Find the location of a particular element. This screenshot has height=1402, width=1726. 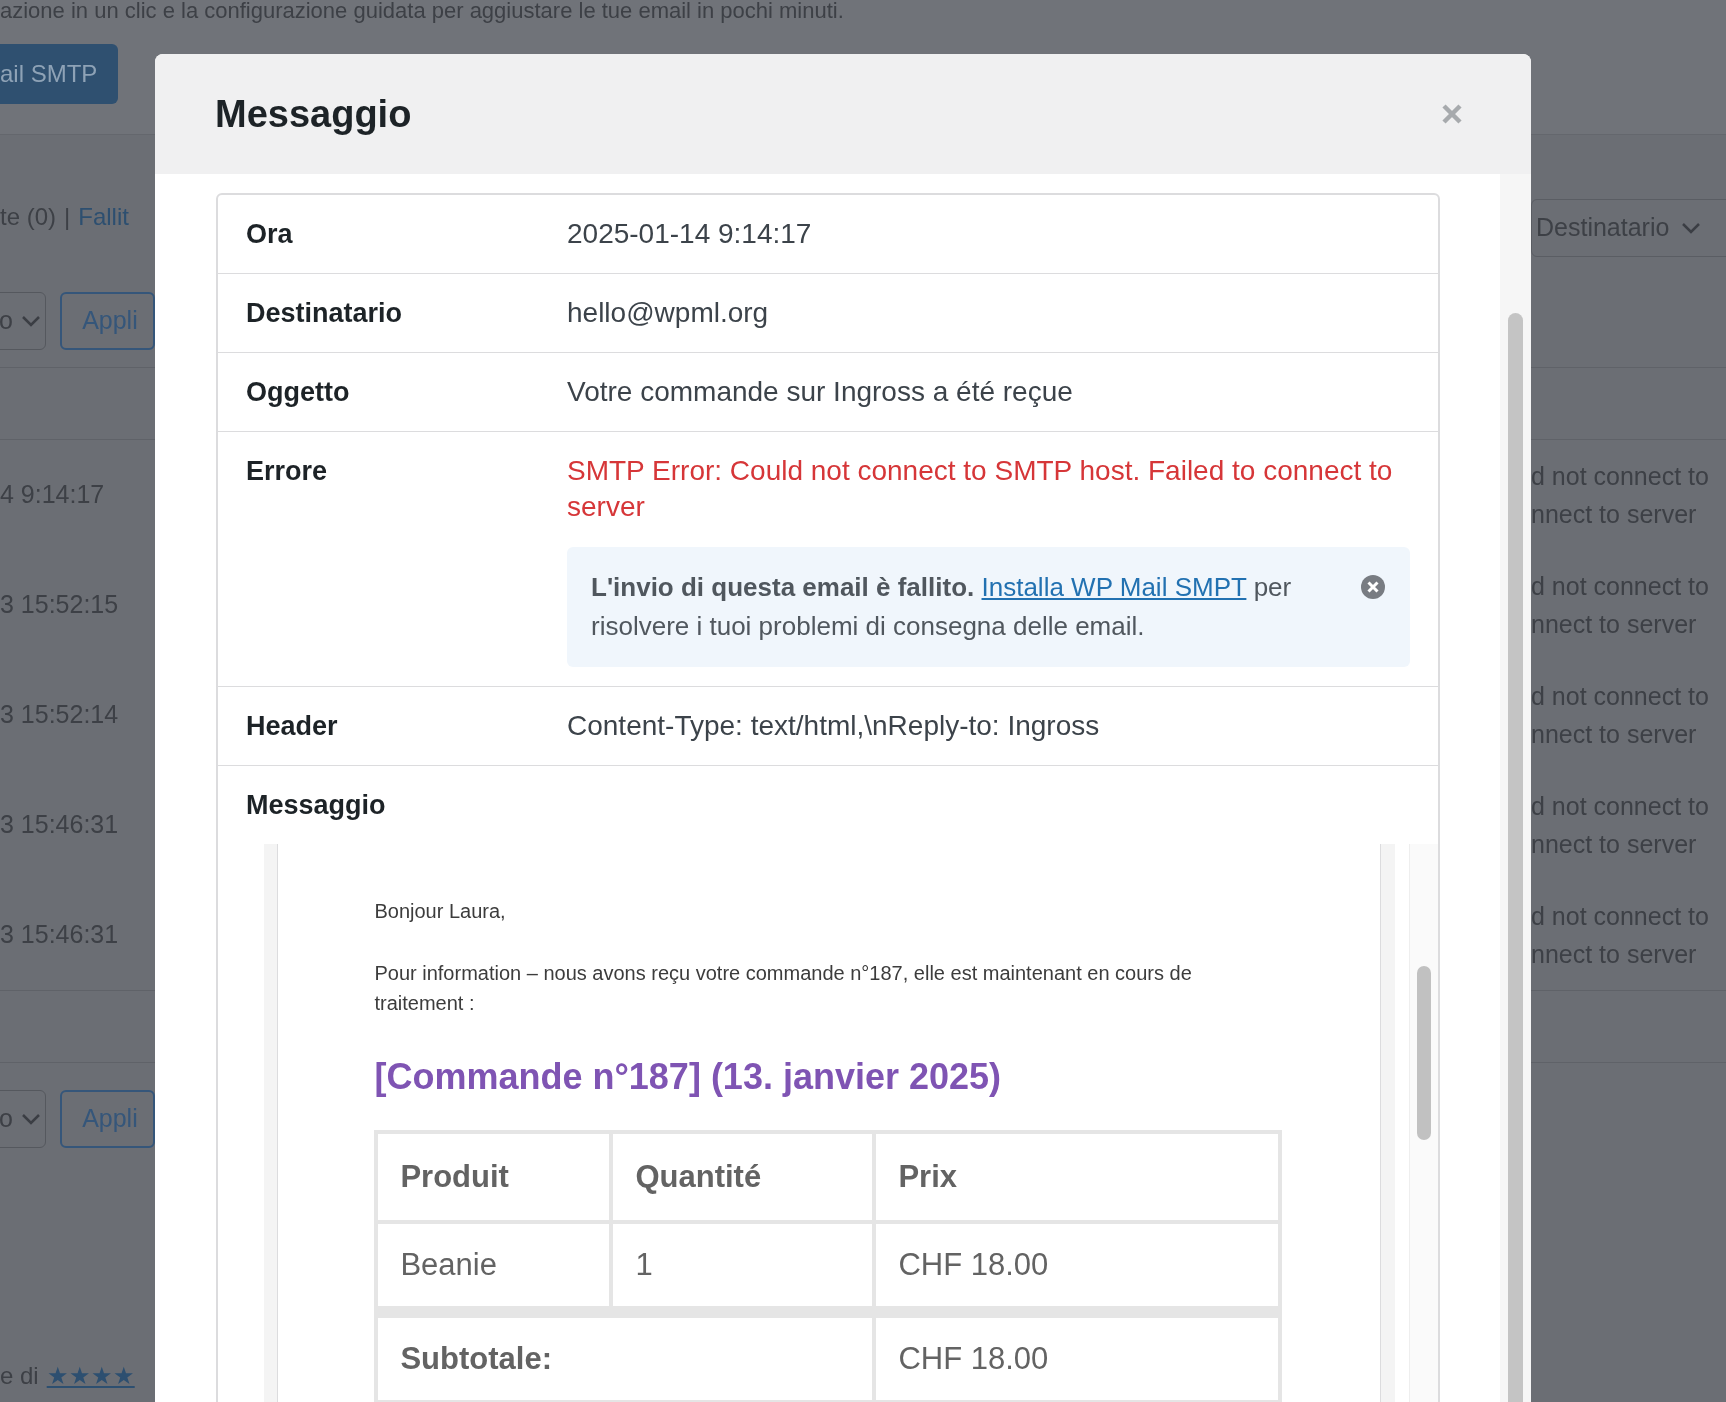

rating-link: ★★★★ is located at coordinates (90, 1376).